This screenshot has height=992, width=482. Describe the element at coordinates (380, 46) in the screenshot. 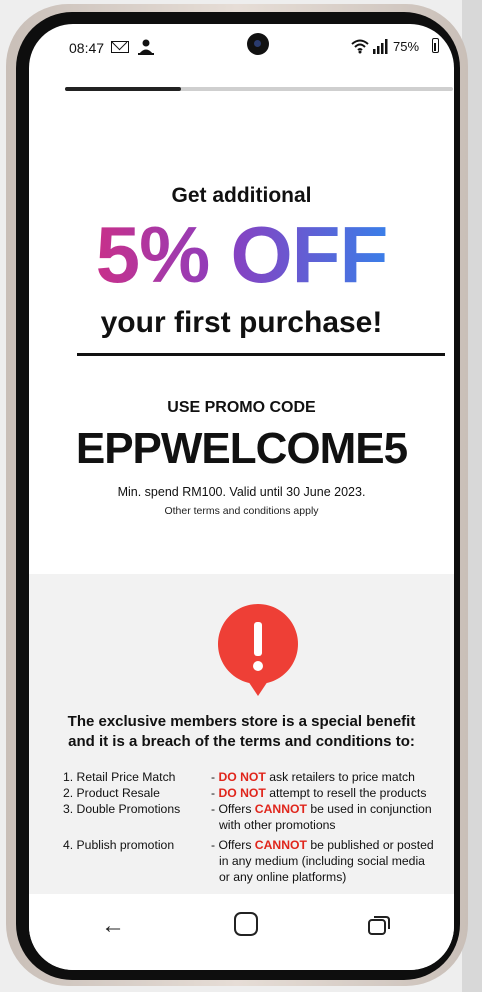

I see `signal-icon` at that location.